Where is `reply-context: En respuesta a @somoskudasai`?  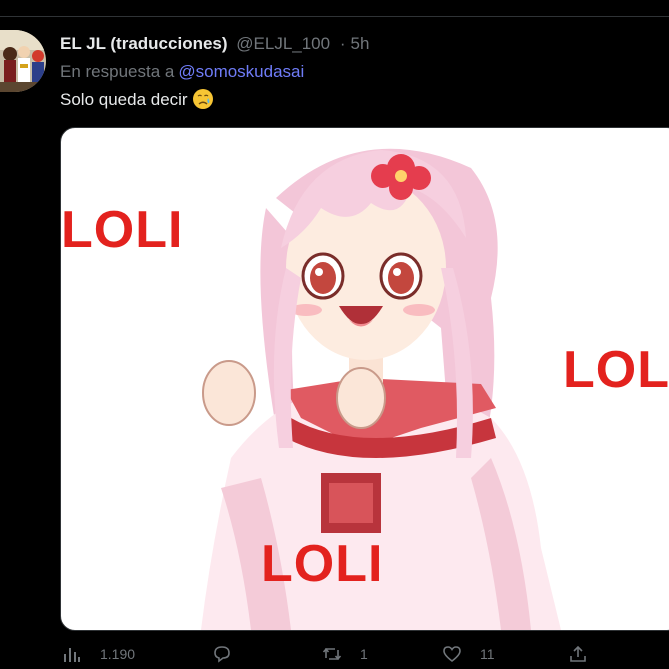
reply-context: En respuesta a @somoskudasai is located at coordinates (182, 72).